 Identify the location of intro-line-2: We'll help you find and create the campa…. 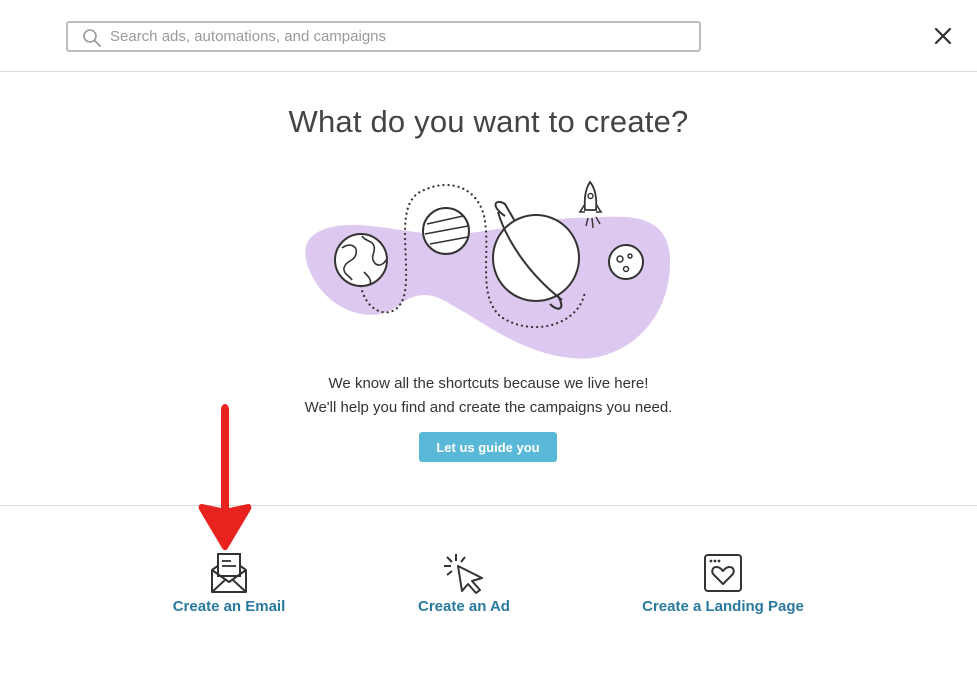
(488, 407).